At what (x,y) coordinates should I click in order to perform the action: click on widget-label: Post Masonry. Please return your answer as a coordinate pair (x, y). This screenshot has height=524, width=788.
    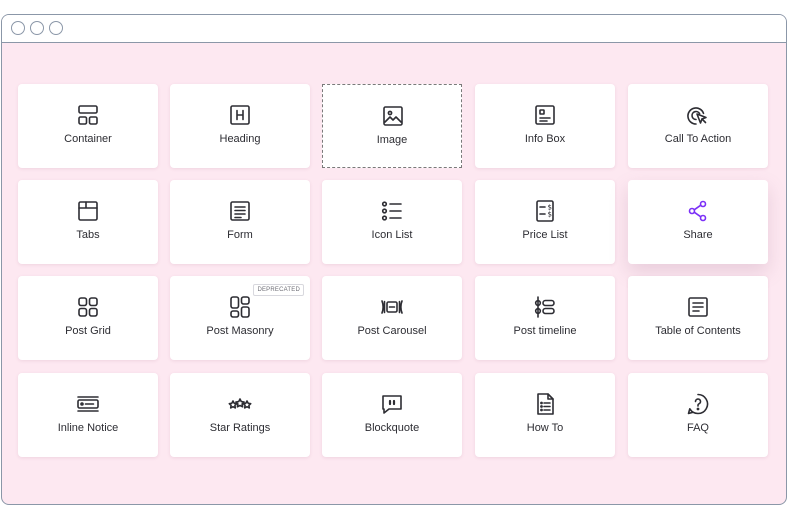
    Looking at the image, I should click on (240, 331).